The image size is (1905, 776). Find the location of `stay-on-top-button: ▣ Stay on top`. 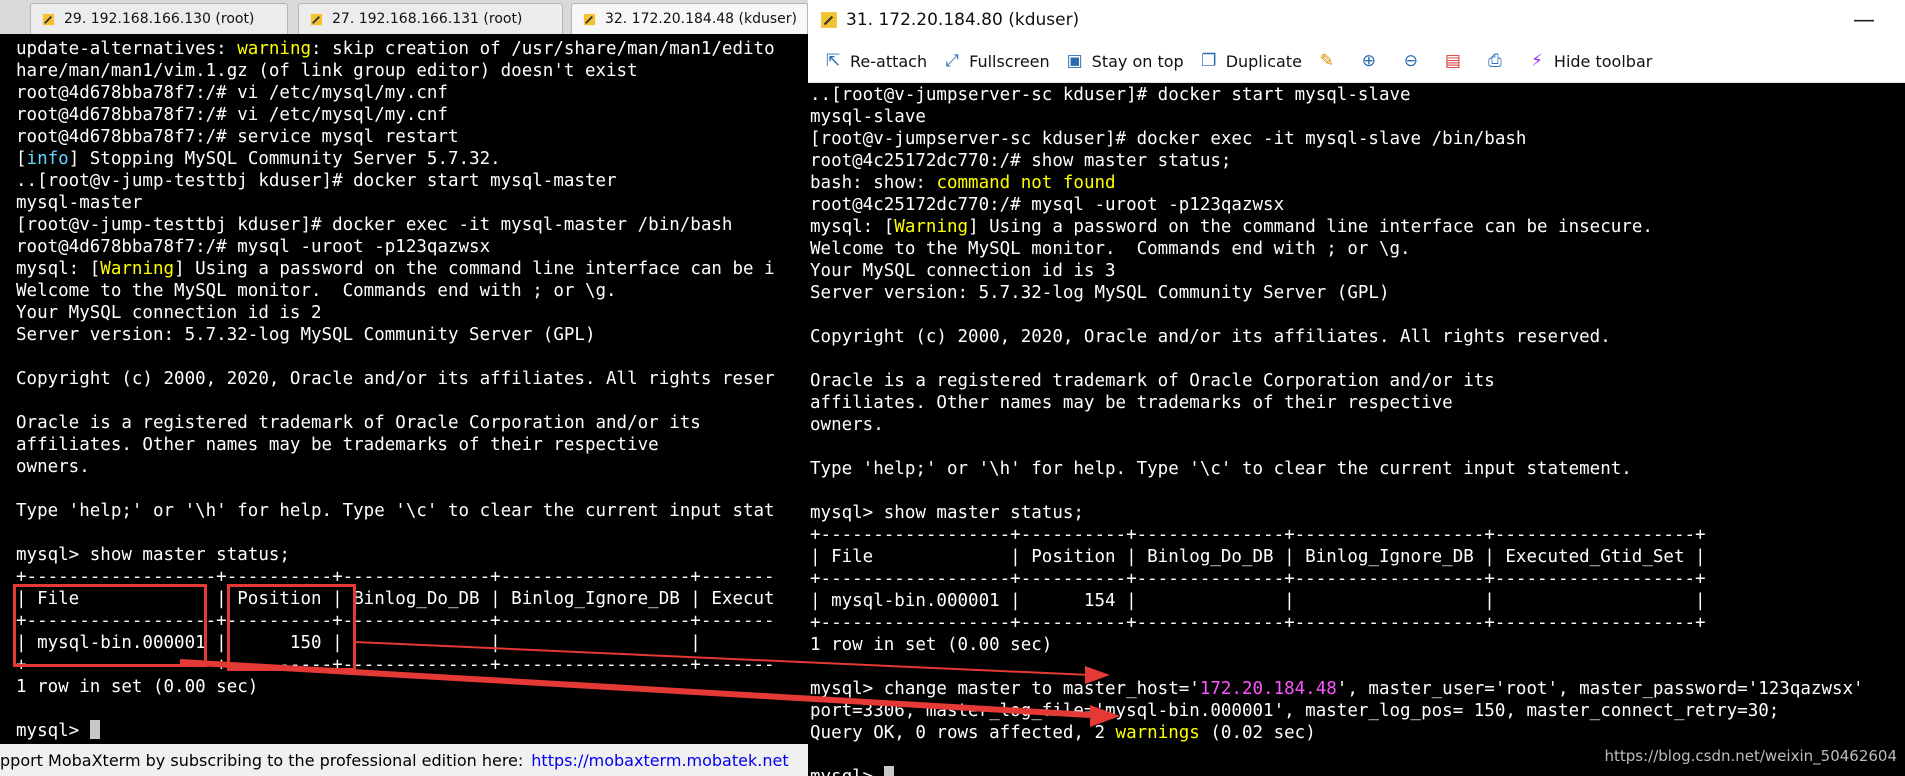

stay-on-top-button: ▣ Stay on top is located at coordinates (1124, 61).